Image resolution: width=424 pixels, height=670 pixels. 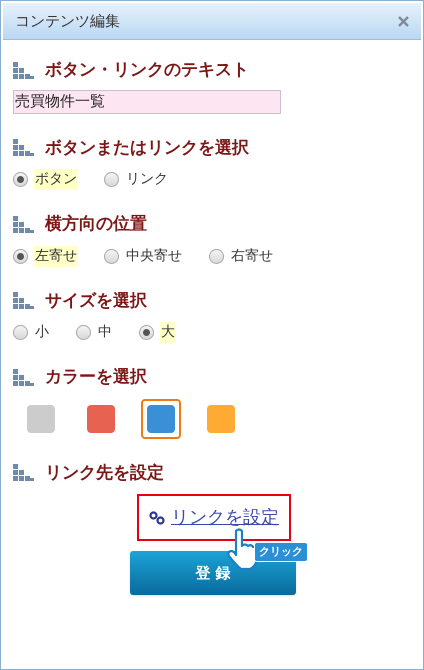 I want to click on radio-label: 小, so click(x=42, y=332).